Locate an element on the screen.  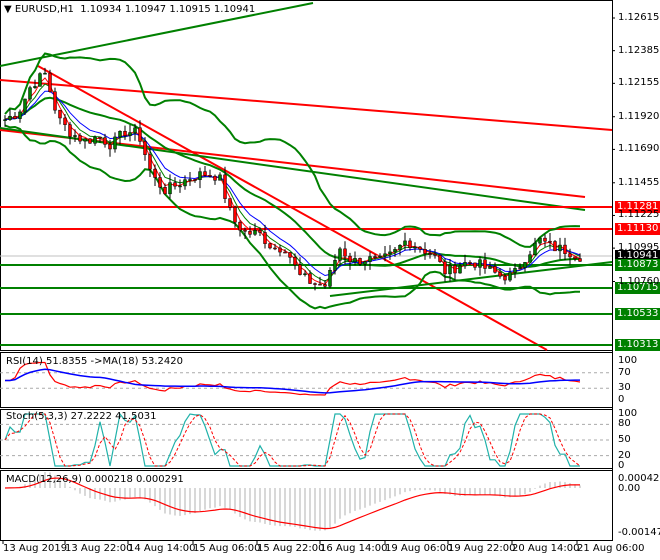
price-tick-label: 1.10995 is located at coordinates (639, 248).